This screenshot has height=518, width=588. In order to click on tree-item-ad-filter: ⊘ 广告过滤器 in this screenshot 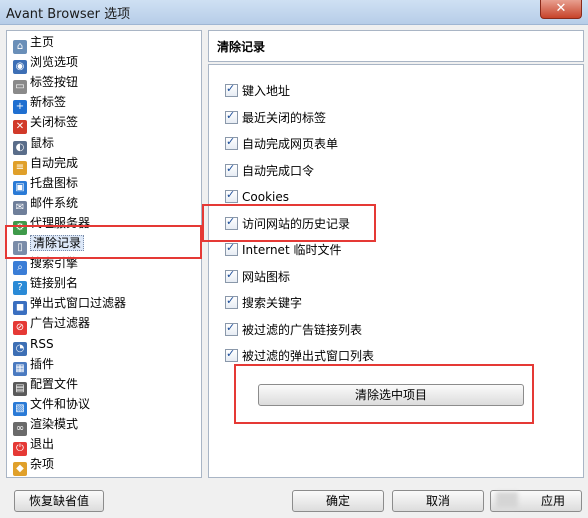, I will do `click(52, 325)`.